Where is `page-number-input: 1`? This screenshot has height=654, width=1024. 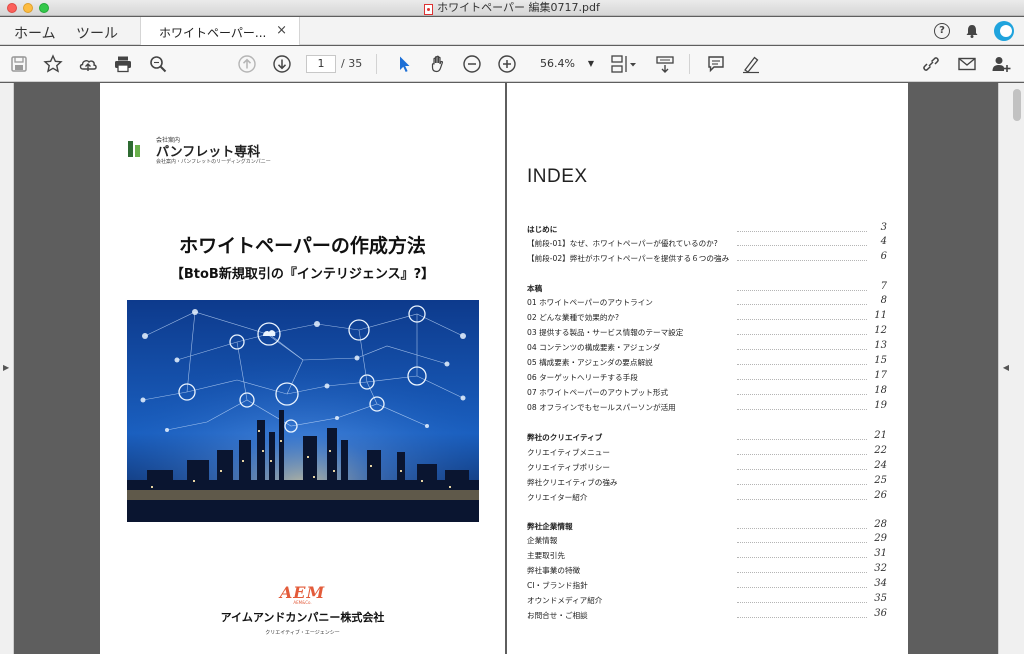 page-number-input: 1 is located at coordinates (321, 64).